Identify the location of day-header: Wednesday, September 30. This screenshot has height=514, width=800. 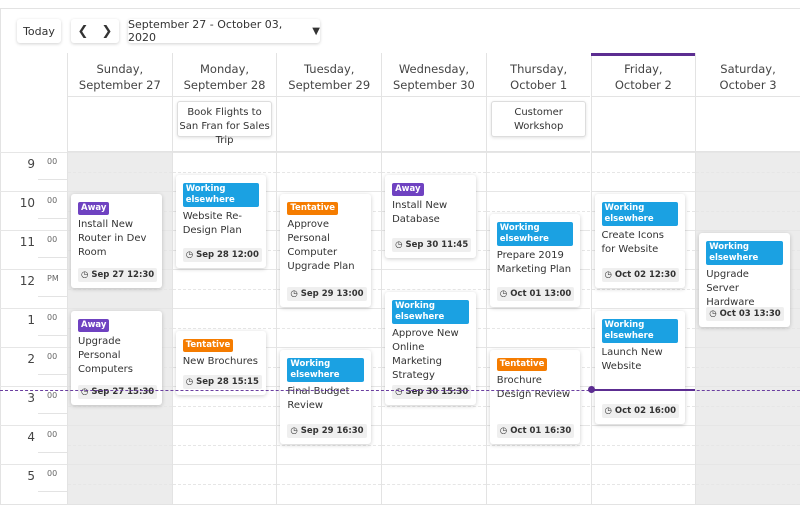
(433, 75).